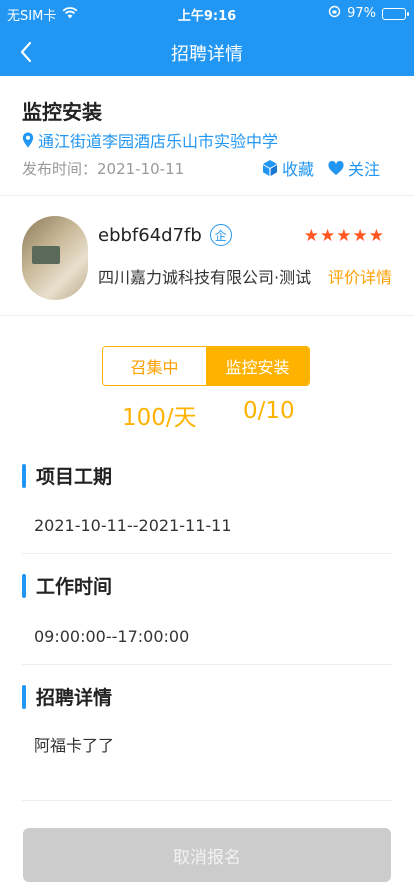 The height and width of the screenshot is (896, 414). I want to click on username-row: ebbf64d7fb 企, so click(165, 235).